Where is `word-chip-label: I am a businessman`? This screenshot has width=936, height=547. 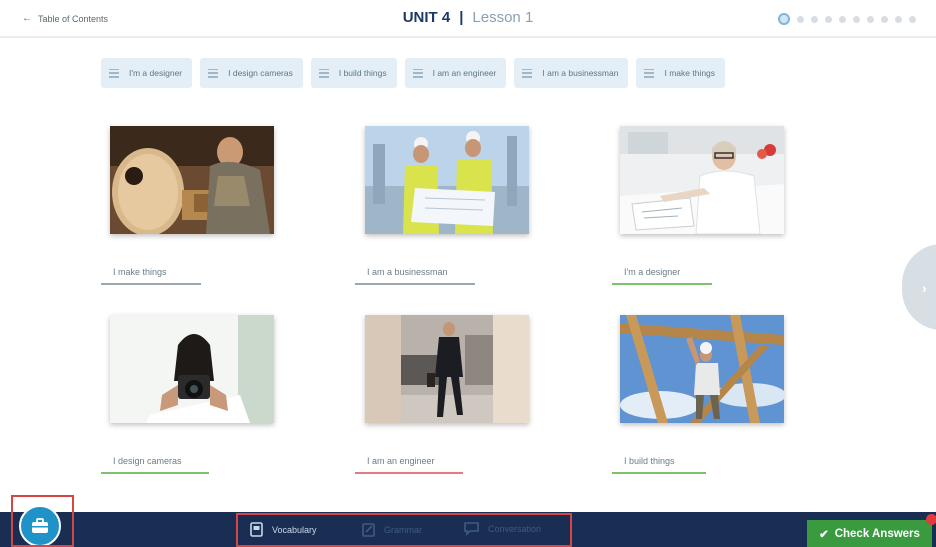 word-chip-label: I am a businessman is located at coordinates (580, 73).